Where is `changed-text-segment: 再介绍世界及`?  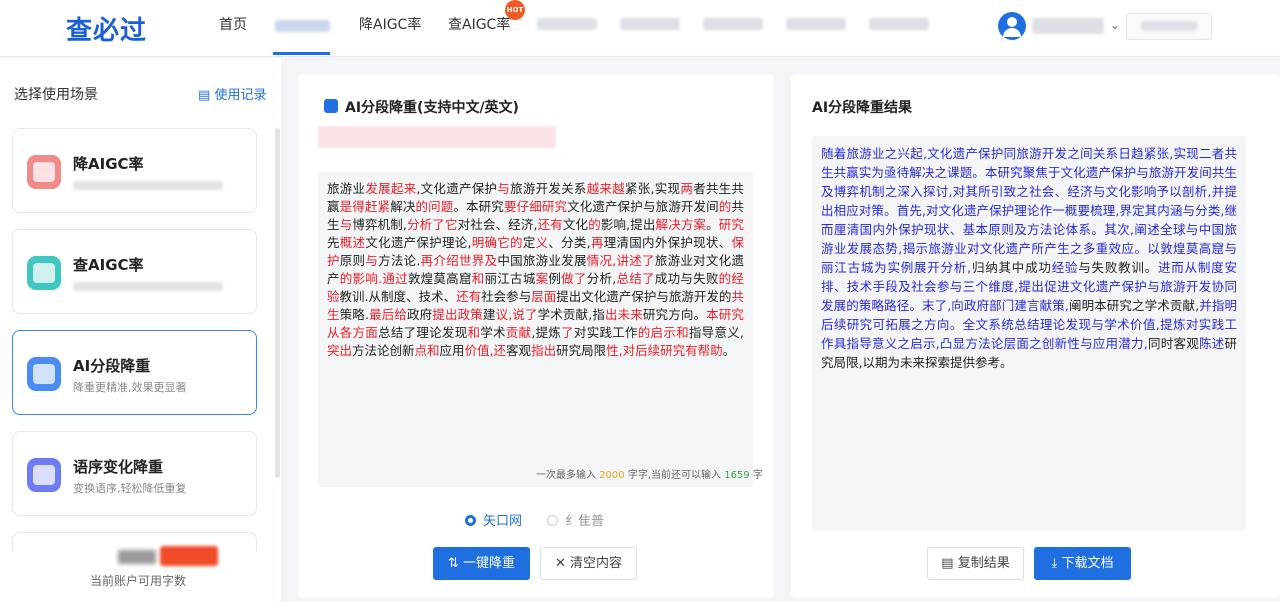
changed-text-segment: 再介绍世界及 is located at coordinates (459, 260).